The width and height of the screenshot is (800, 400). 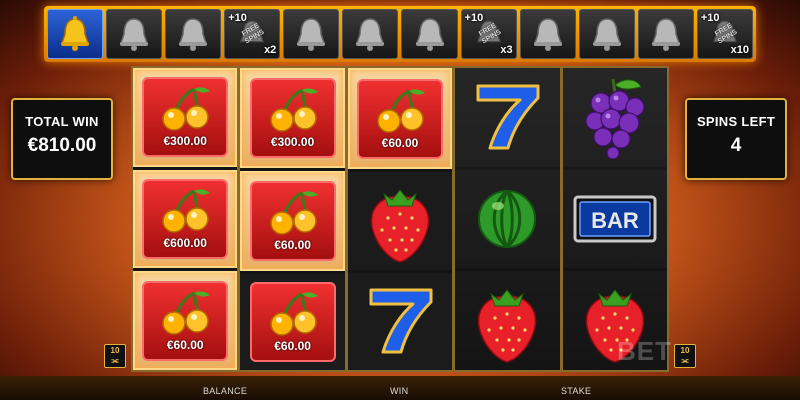 What do you see at coordinates (506, 50) in the screenshot?
I see `bonus-multiplier-label: x3` at bounding box center [506, 50].